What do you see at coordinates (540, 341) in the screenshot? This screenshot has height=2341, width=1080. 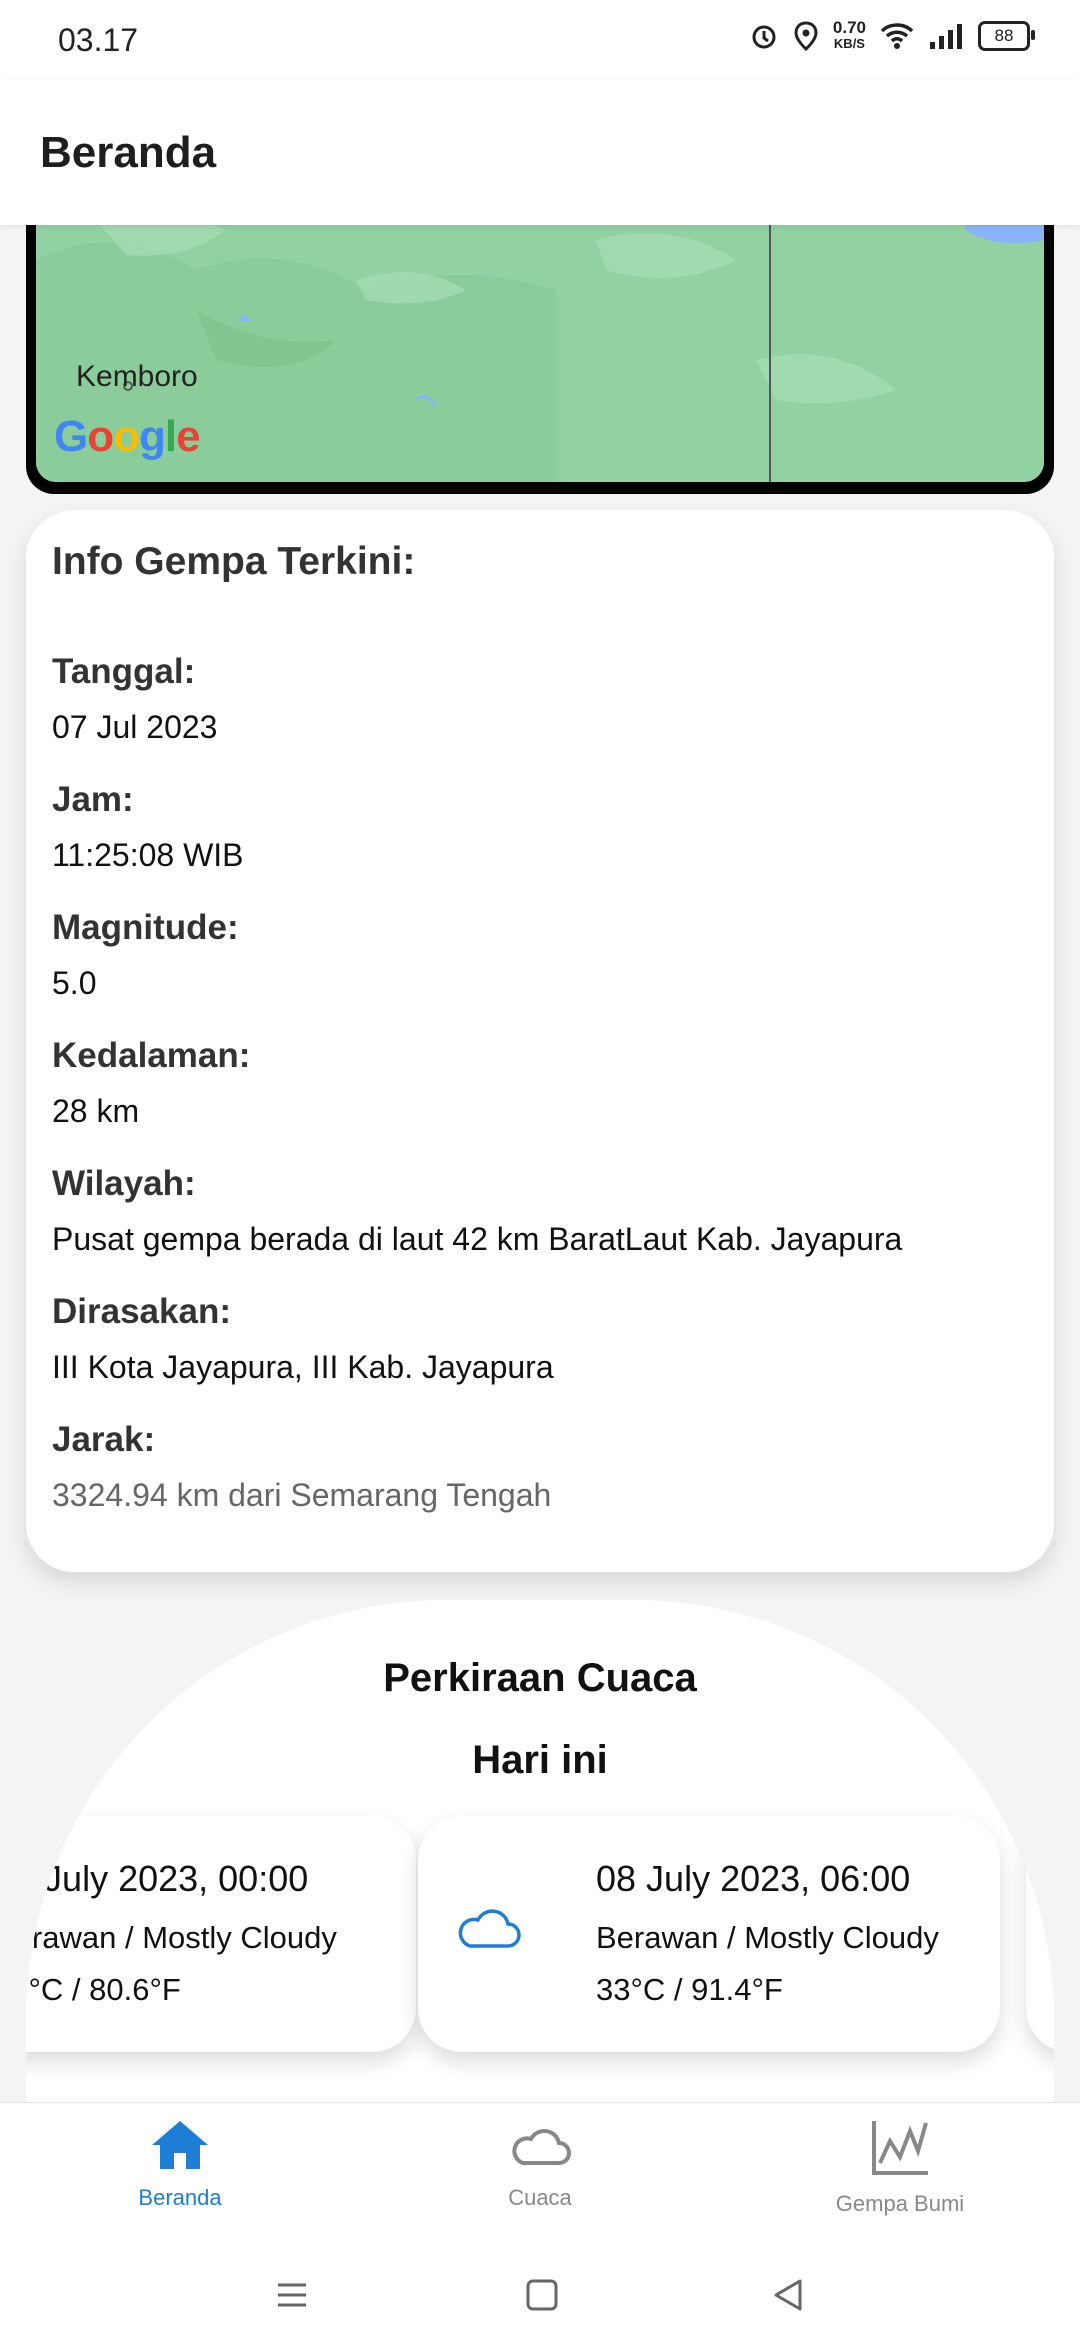 I see `map-view: Kemboro Google` at bounding box center [540, 341].